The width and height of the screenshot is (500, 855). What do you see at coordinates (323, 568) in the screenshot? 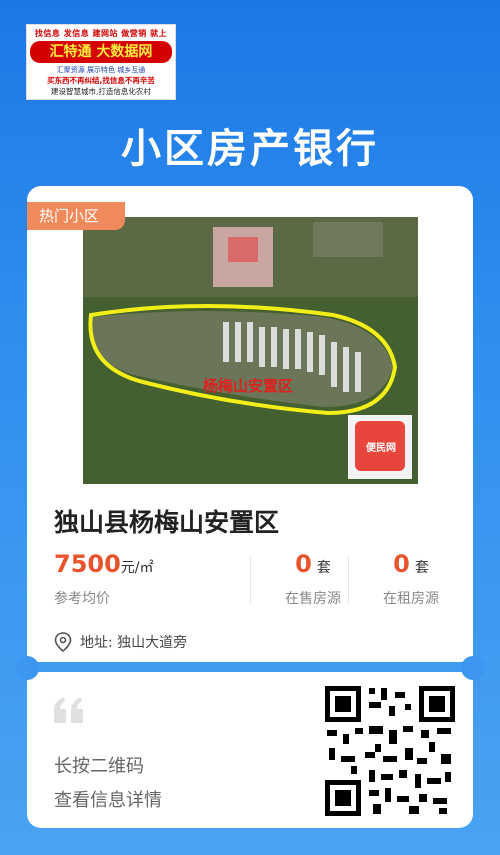
I see `sale-suffix: 套` at bounding box center [323, 568].